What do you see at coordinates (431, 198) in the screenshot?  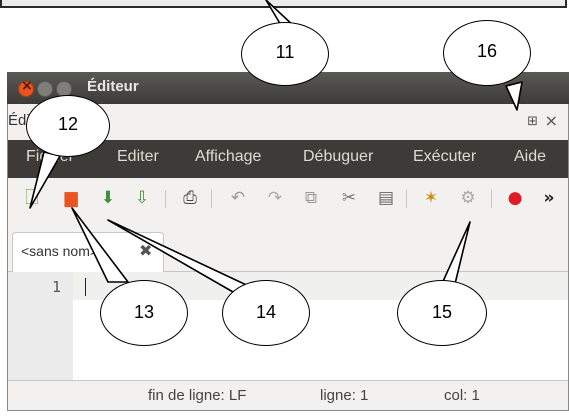 I see `debug-icon: ✶` at bounding box center [431, 198].